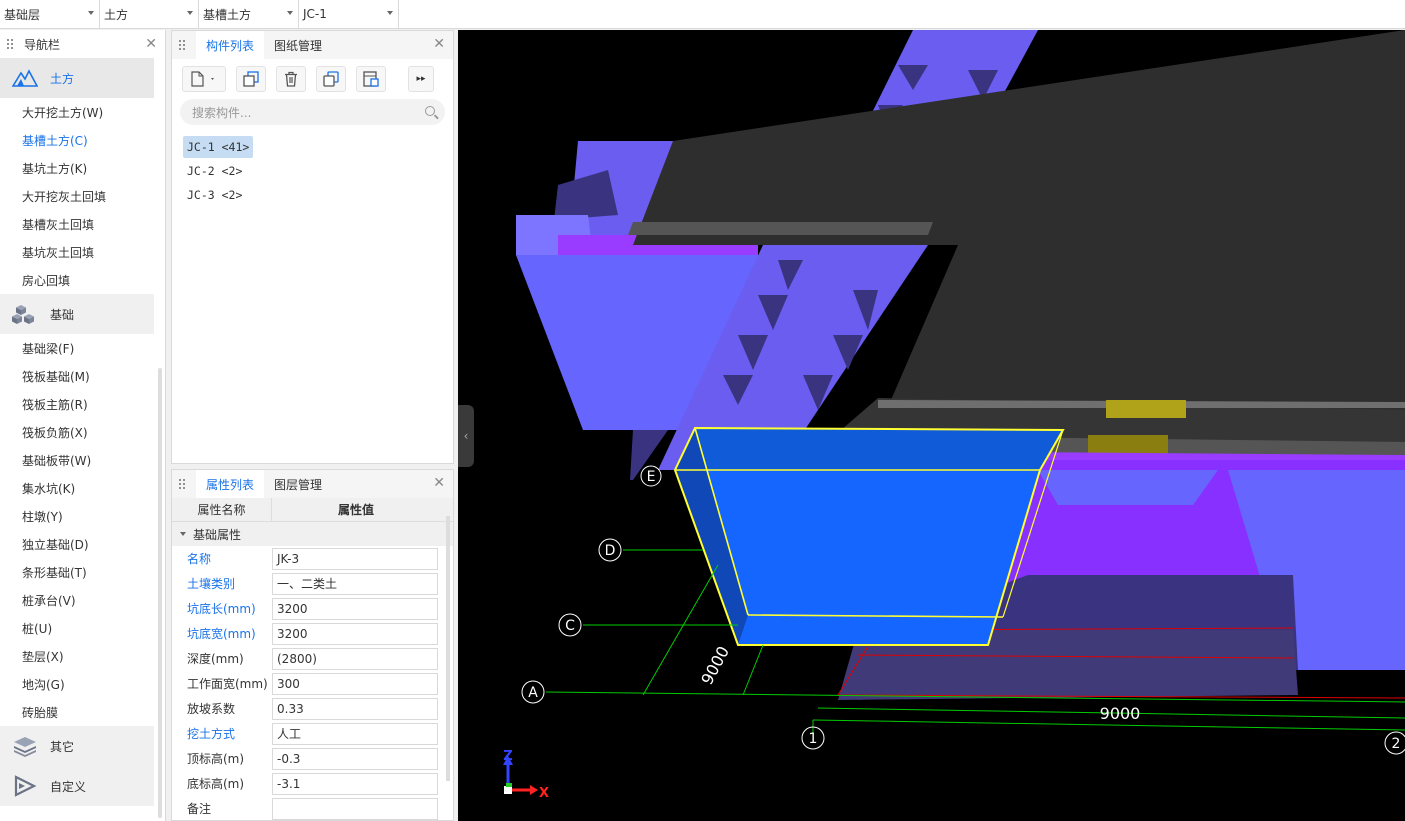 Image resolution: width=1405 pixels, height=821 pixels. What do you see at coordinates (421, 79) in the screenshot?
I see `more-button: ▸▸` at bounding box center [421, 79].